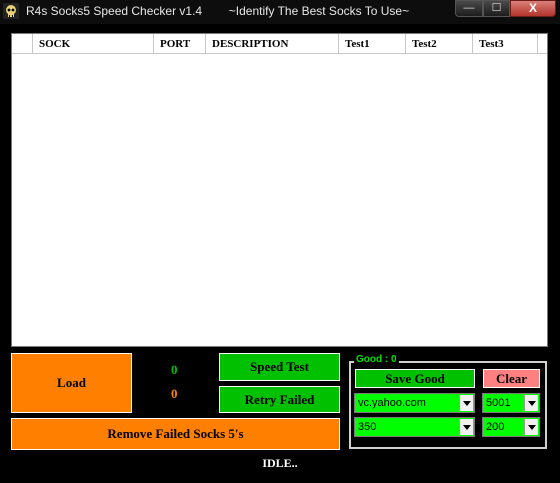  Describe the element at coordinates (280, 463) in the screenshot. I see `status-text: IDLE..` at that location.